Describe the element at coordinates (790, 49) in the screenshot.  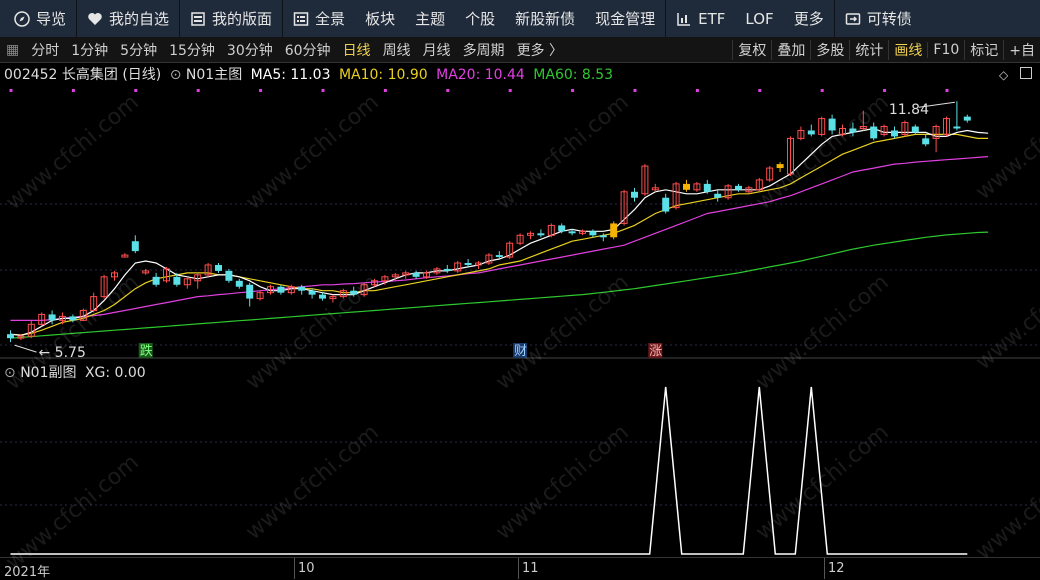
I see `tool-button-1: 叠加` at that location.